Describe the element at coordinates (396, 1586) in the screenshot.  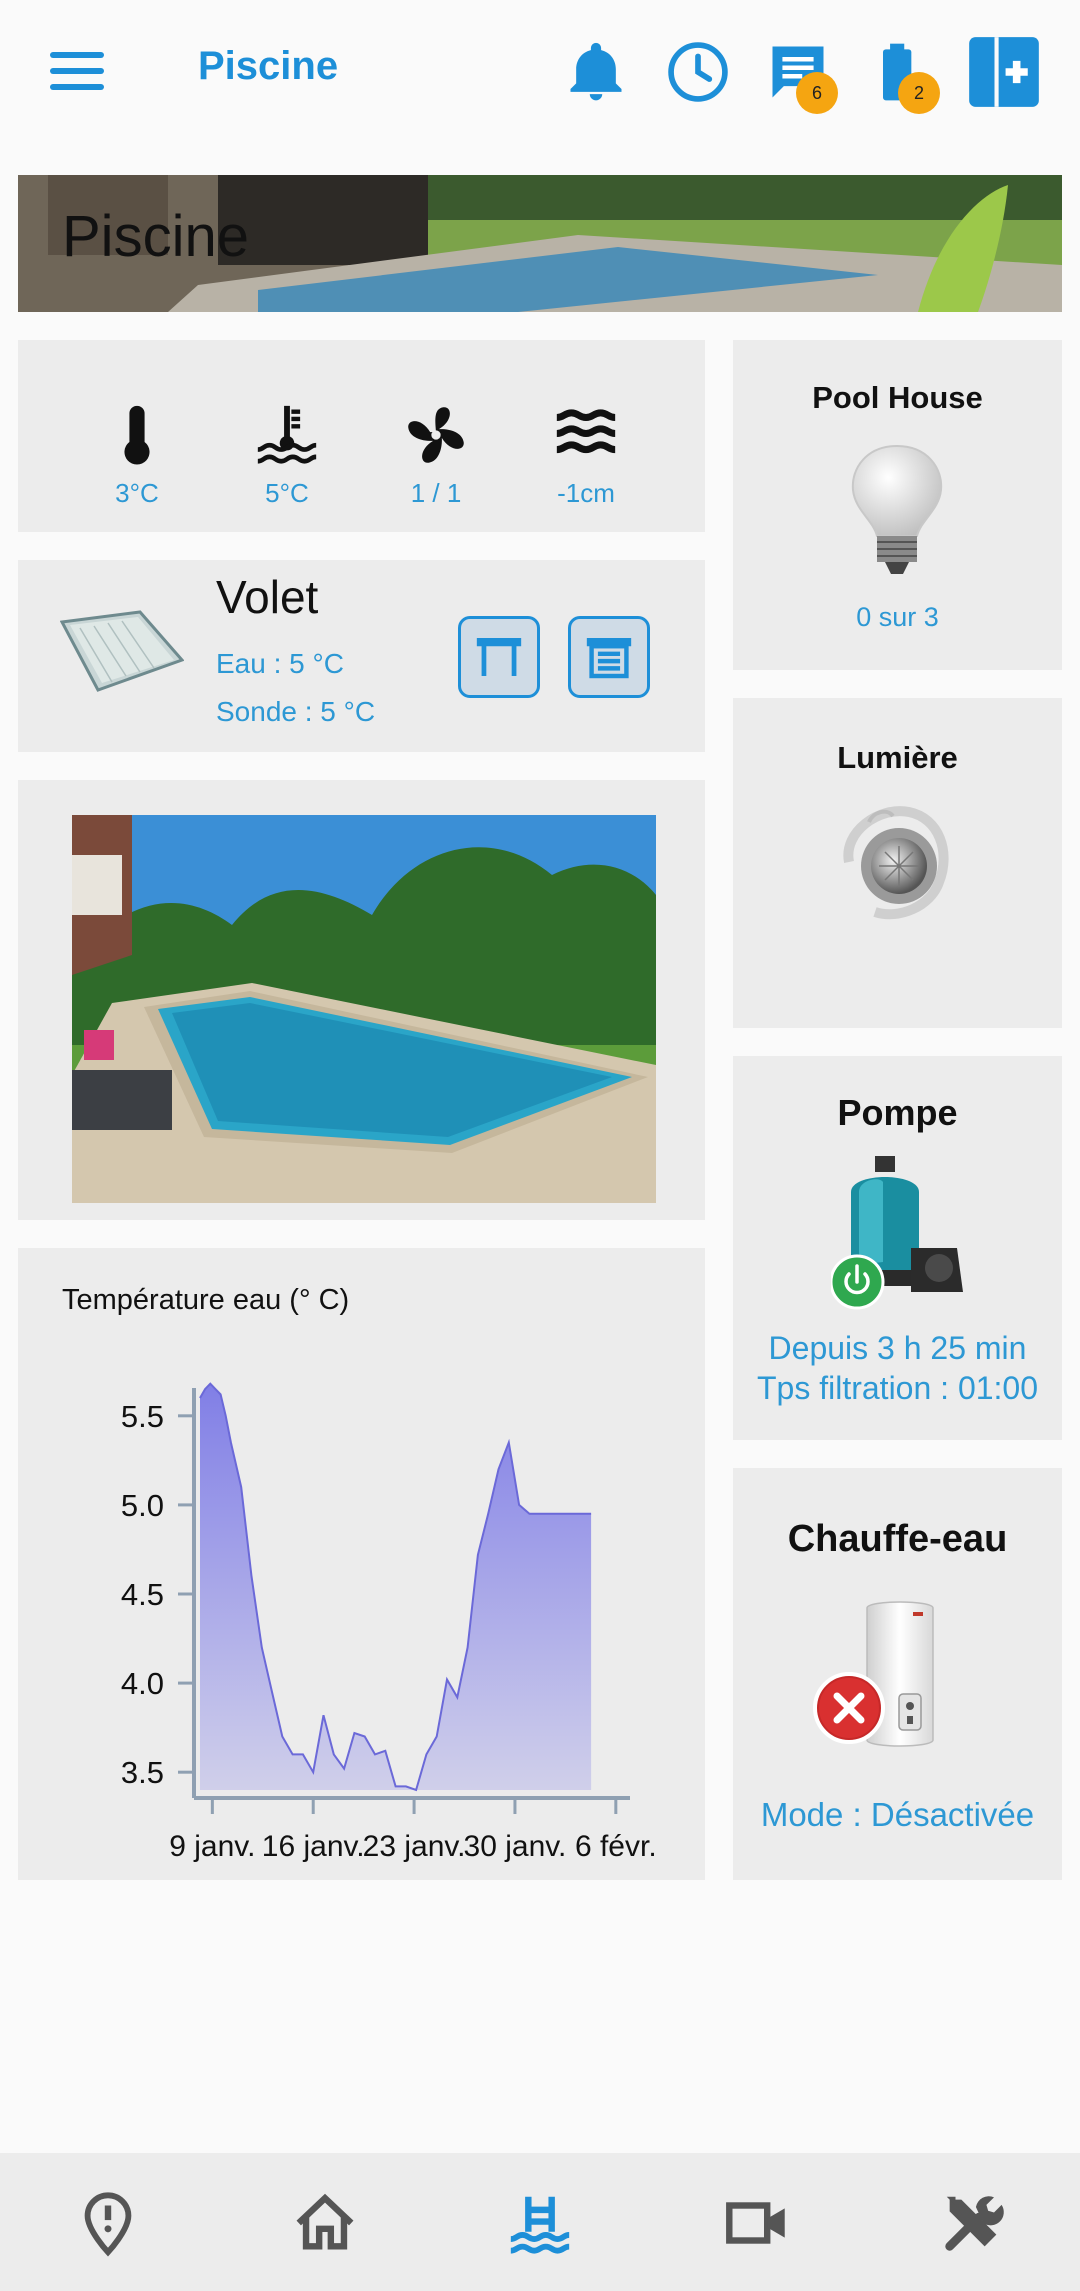
I see `chart-area` at that location.